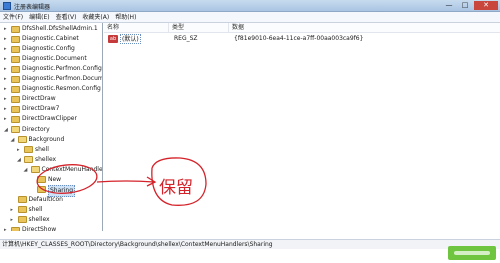 The width and height of the screenshot is (500, 263). I want to click on tree-node-label: Background, so click(46, 139).